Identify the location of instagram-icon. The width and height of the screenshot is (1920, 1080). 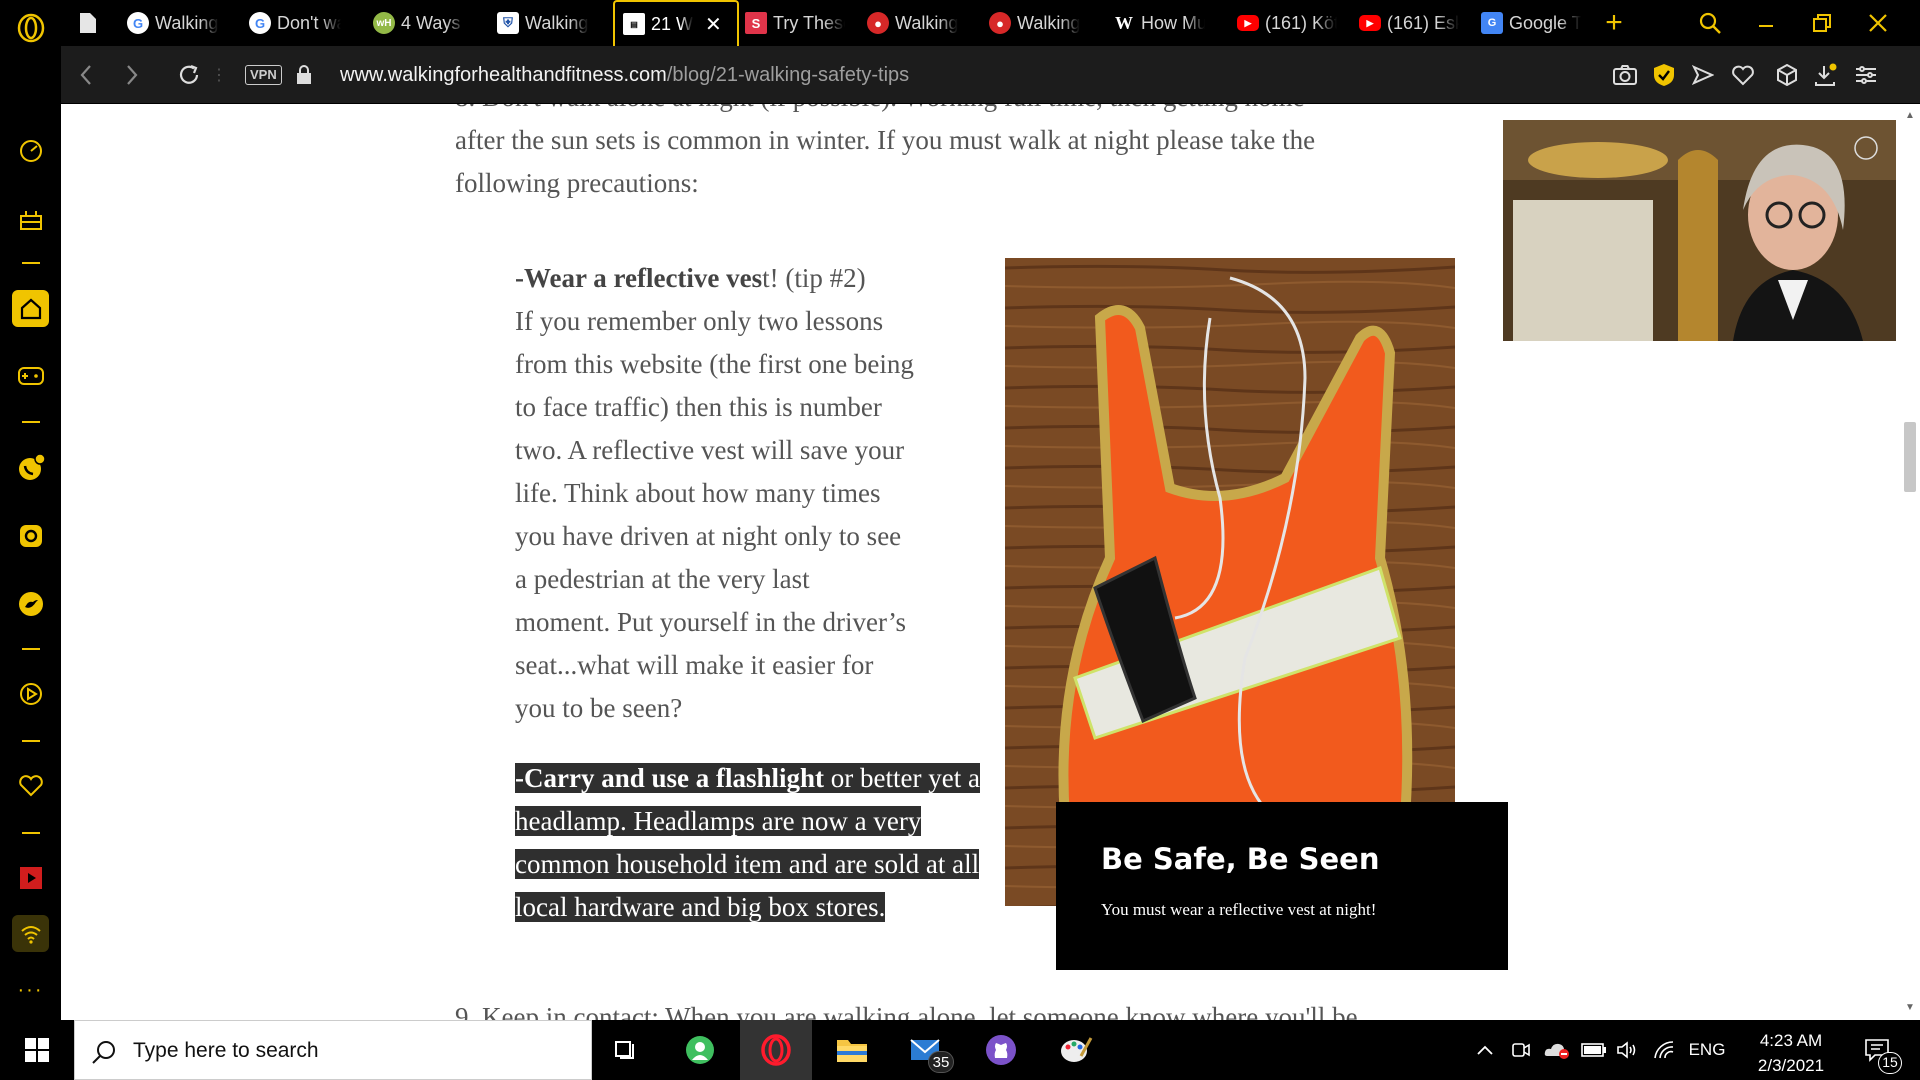
(30, 536).